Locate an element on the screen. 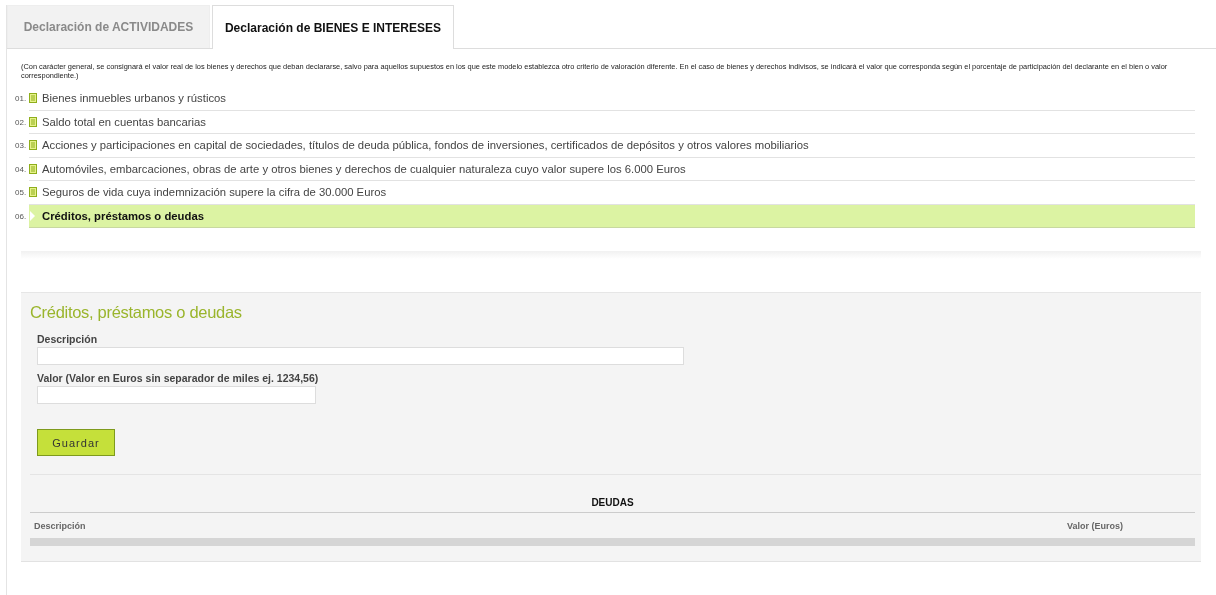 The height and width of the screenshot is (595, 1216). form-title: Créditos, préstamos o deudas is located at coordinates (136, 312).